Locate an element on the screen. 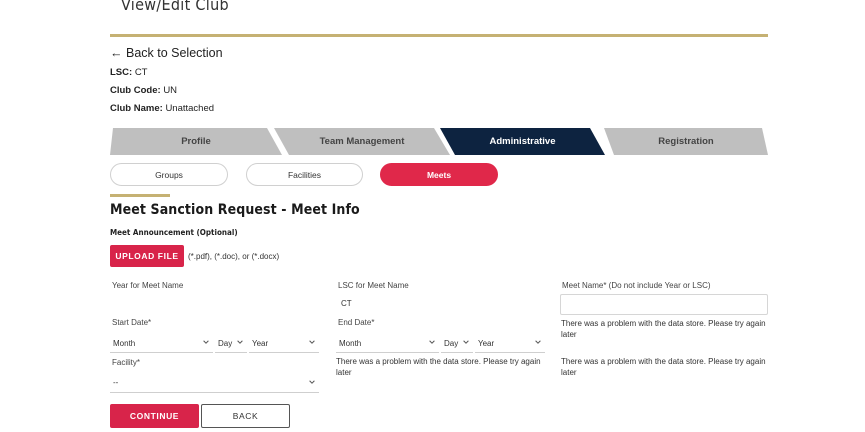  lsc-value: CT is located at coordinates (141, 72).